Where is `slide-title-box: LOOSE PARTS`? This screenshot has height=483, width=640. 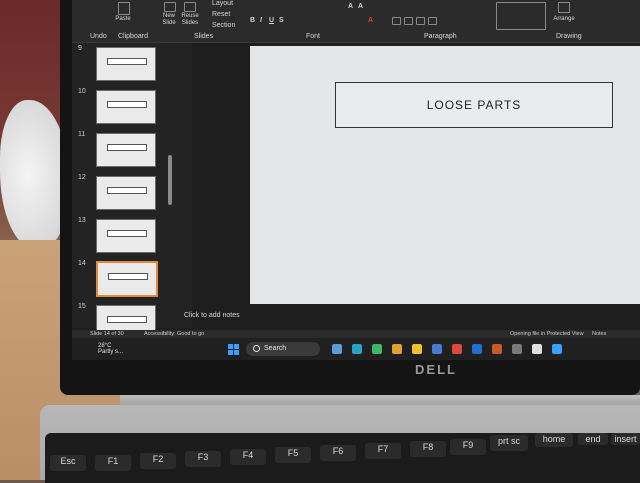 slide-title-box: LOOSE PARTS is located at coordinates (474, 105).